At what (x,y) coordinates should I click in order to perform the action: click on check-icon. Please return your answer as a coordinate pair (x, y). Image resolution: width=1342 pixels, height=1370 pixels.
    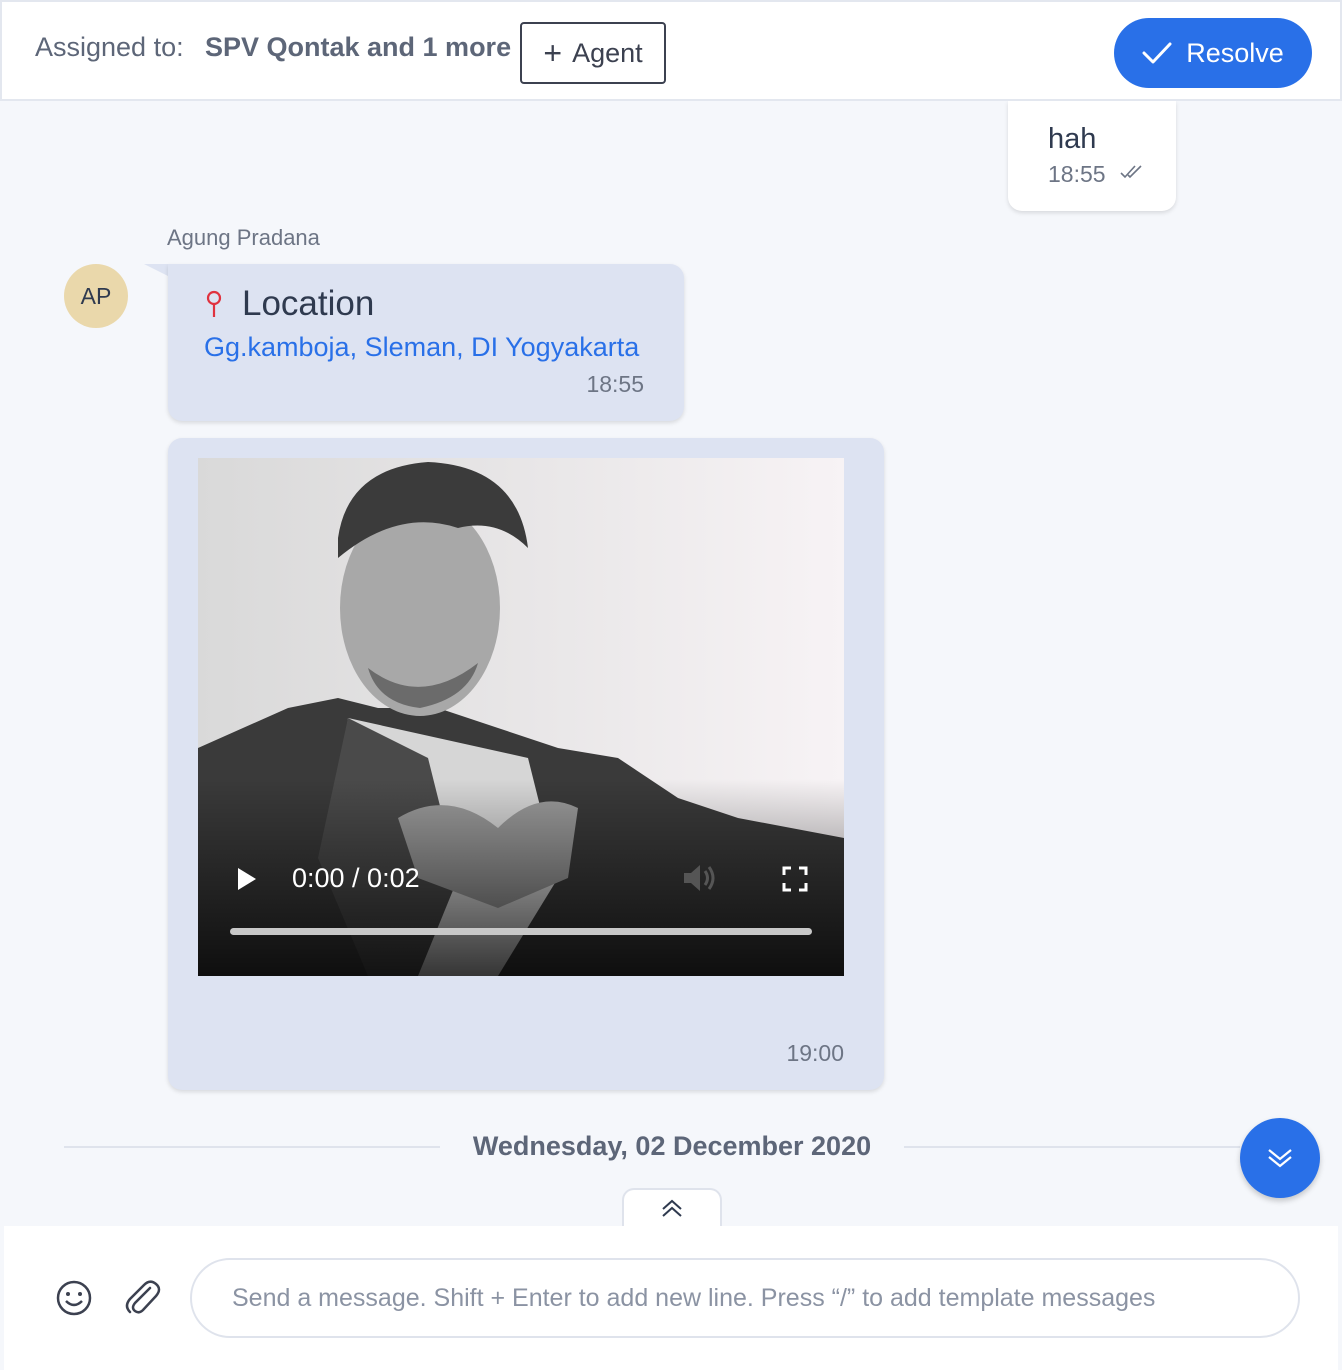
    Looking at the image, I should click on (1157, 53).